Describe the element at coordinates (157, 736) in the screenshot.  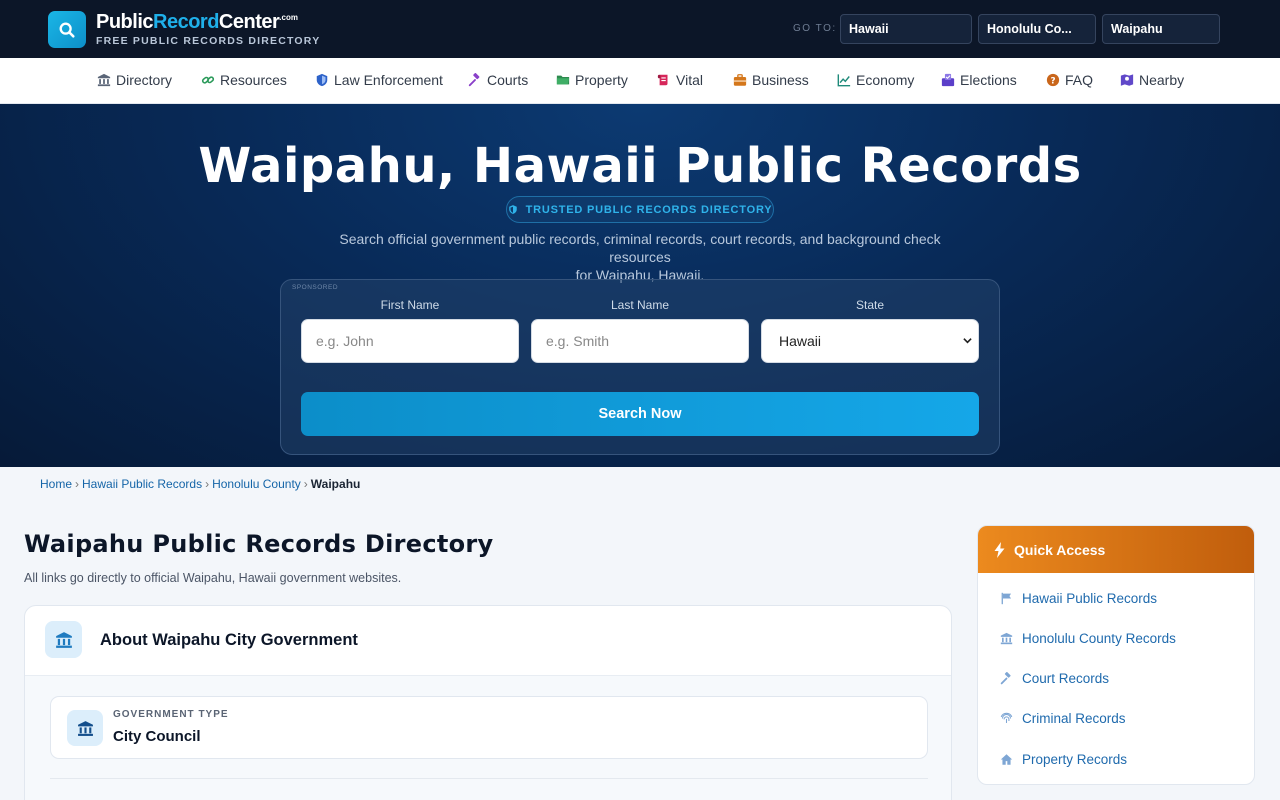
I see `government-type-value: City Council` at that location.